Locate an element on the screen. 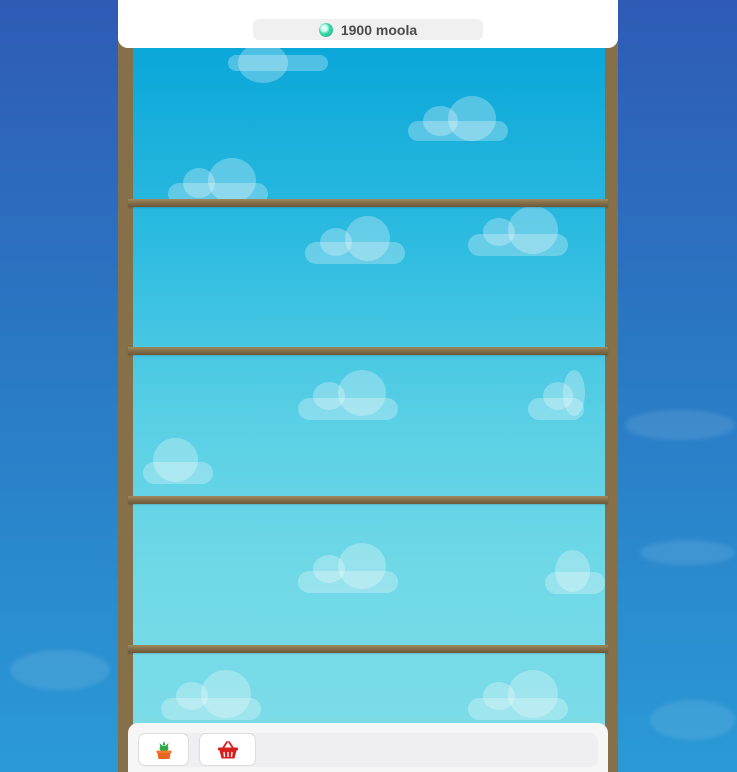  shop-button is located at coordinates (227, 749).